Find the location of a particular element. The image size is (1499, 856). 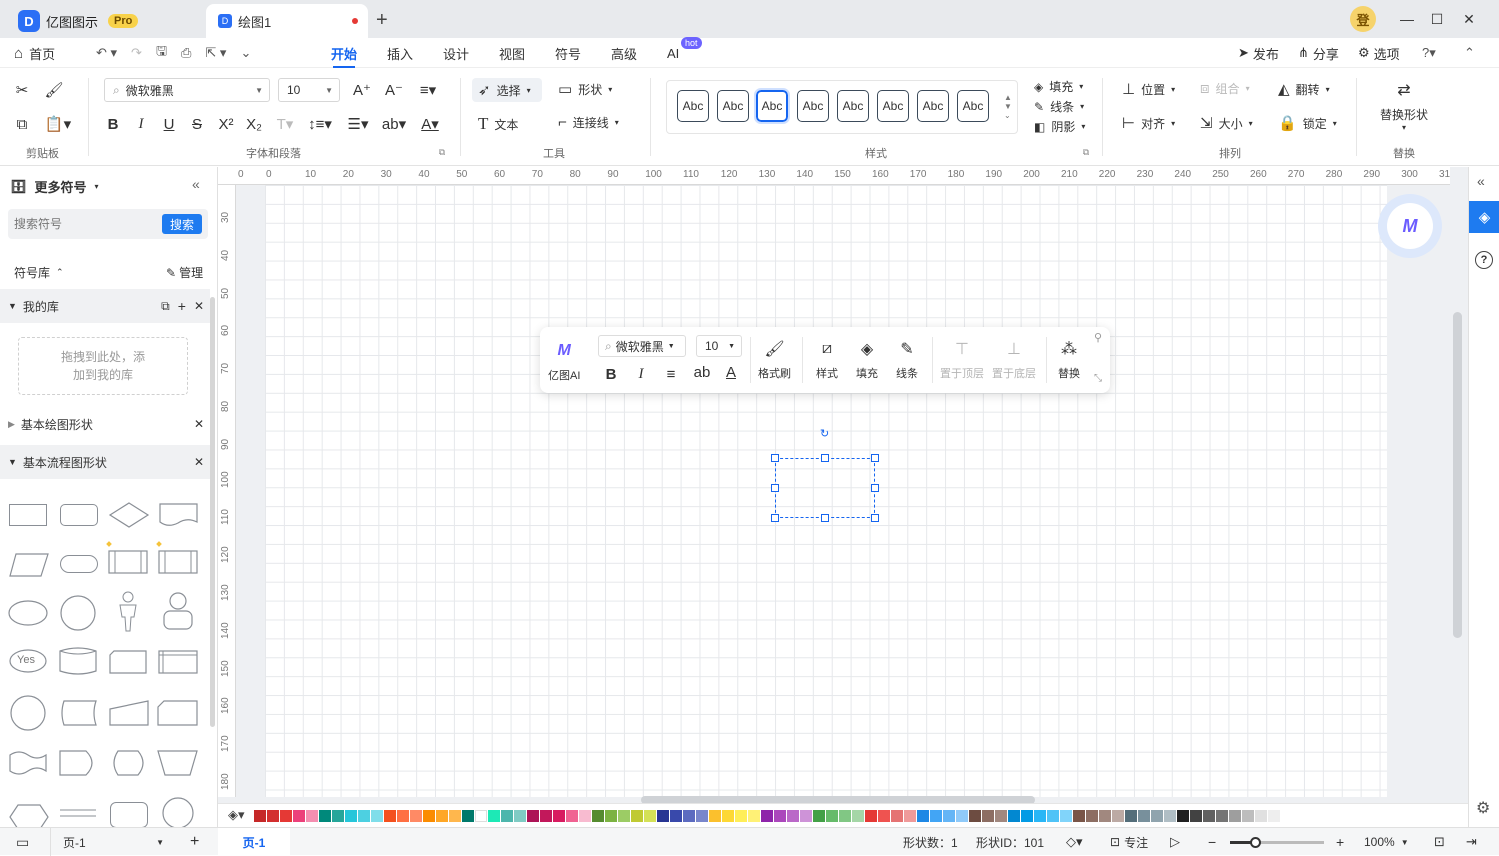

strikethrough-icon: S is located at coordinates (197, 124).